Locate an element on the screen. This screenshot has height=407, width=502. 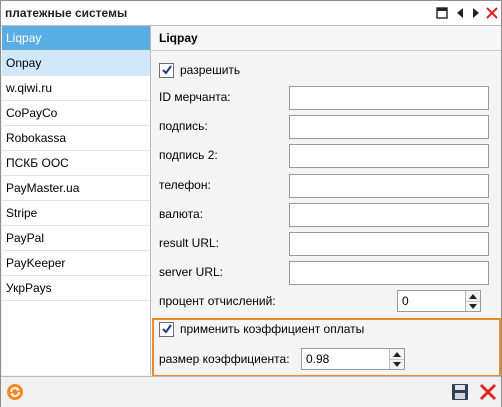
server-url-input is located at coordinates (389, 273).